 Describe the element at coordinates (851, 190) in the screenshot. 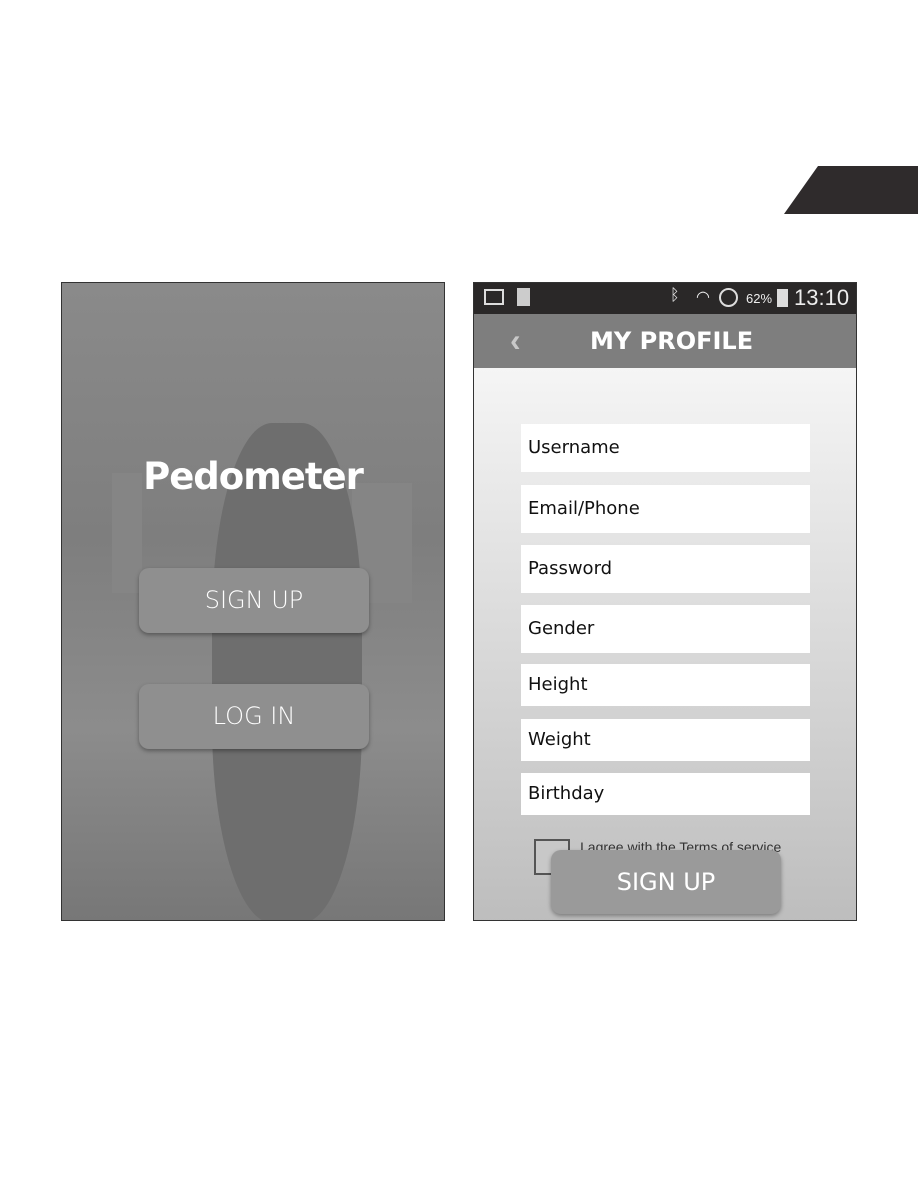

I see `section-tab` at that location.